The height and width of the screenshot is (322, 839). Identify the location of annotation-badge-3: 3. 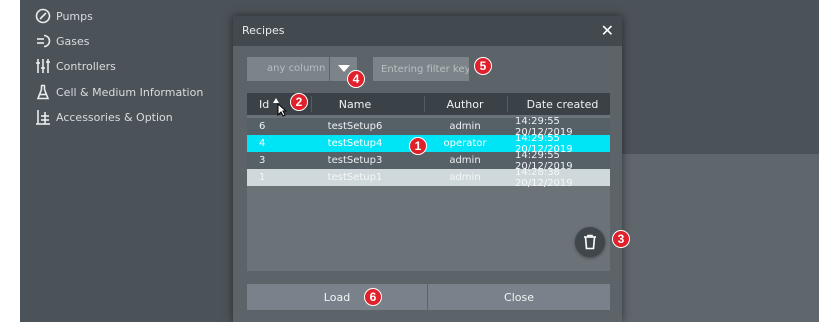
(621, 239).